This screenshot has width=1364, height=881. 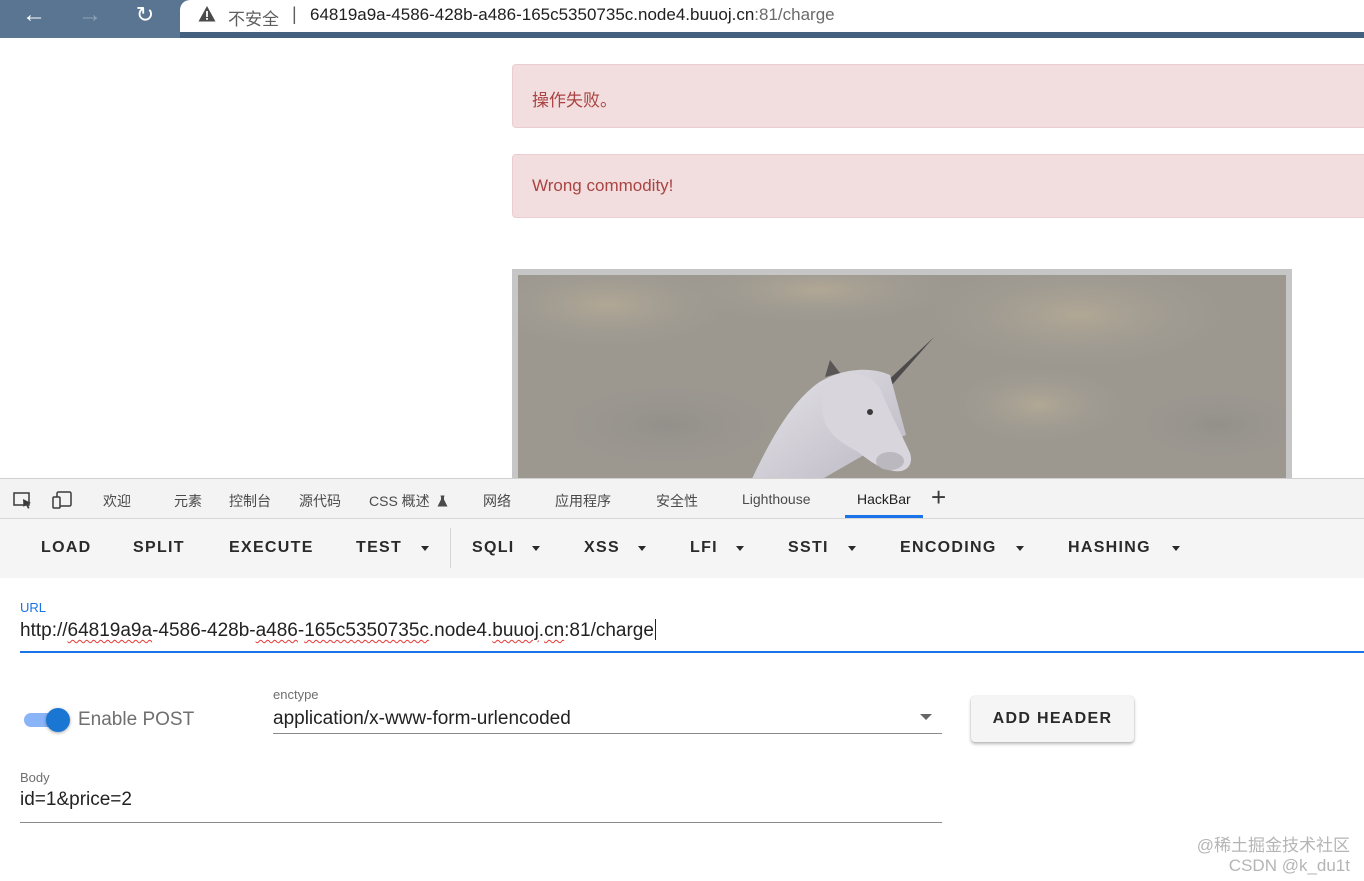 What do you see at coordinates (794, 14) in the screenshot?
I see `address-url-path: :81/charge` at bounding box center [794, 14].